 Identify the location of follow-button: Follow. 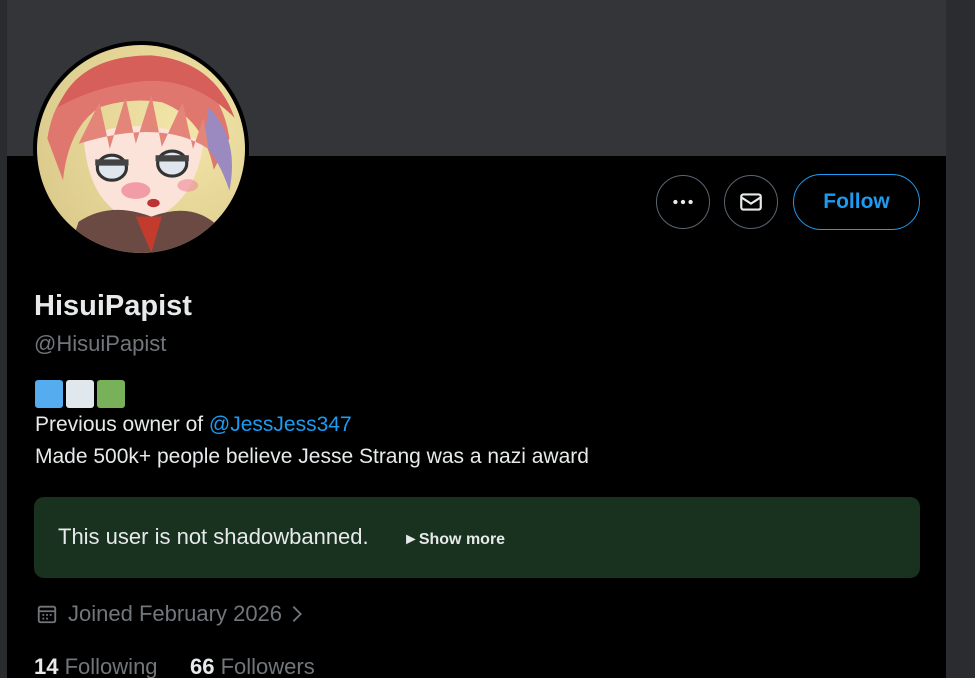
(856, 202).